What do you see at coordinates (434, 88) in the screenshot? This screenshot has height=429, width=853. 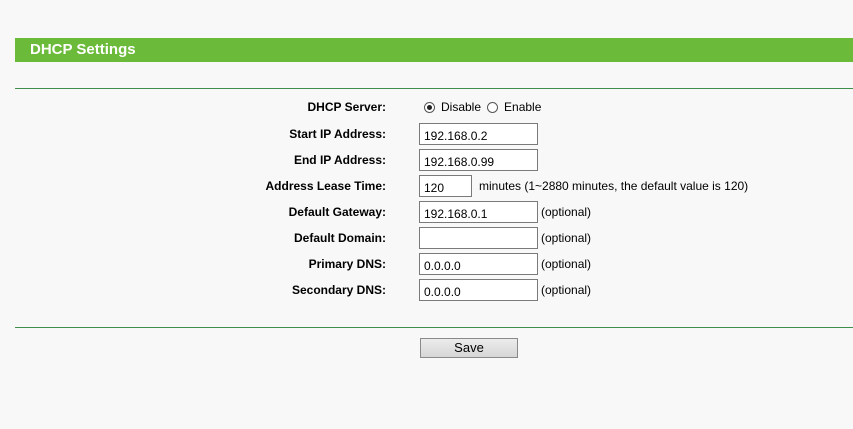 I see `top-divider` at bounding box center [434, 88].